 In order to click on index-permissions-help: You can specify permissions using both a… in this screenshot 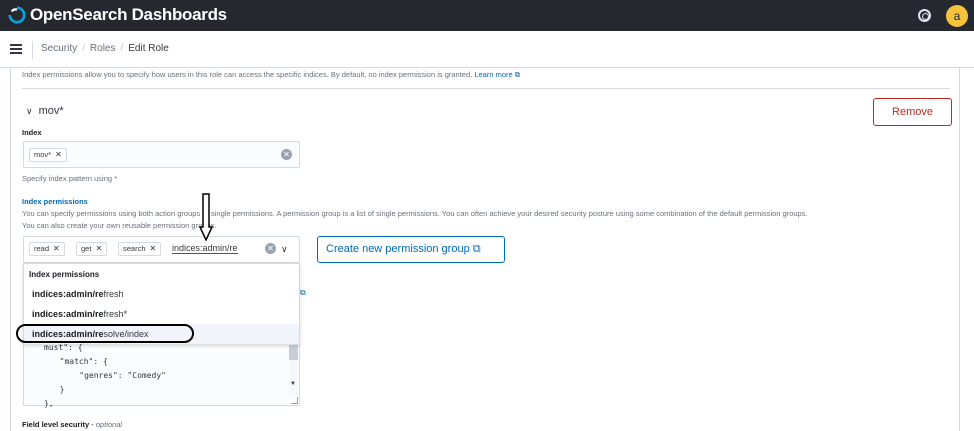, I will do `click(415, 213)`.